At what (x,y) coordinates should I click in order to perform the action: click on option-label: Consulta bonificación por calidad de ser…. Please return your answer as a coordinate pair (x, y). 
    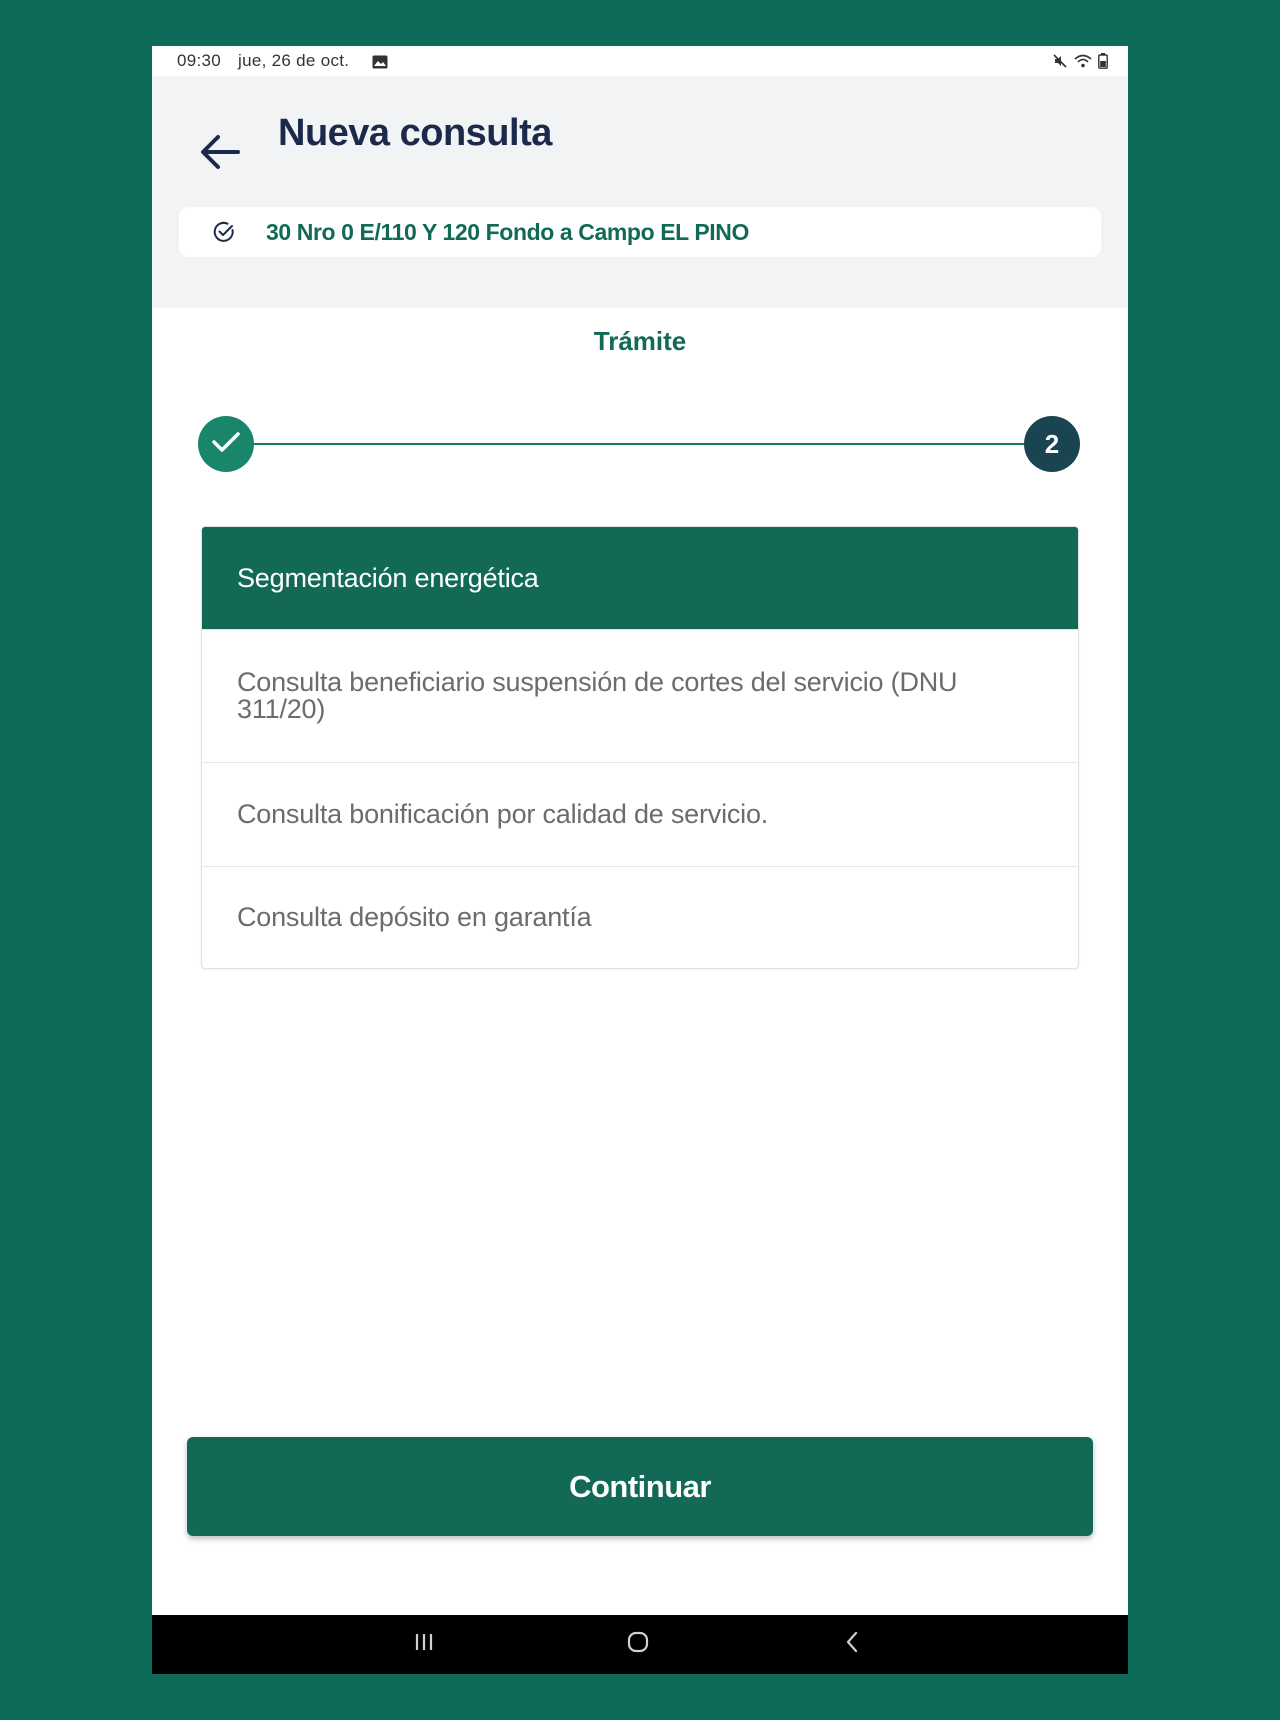
    Looking at the image, I should click on (503, 814).